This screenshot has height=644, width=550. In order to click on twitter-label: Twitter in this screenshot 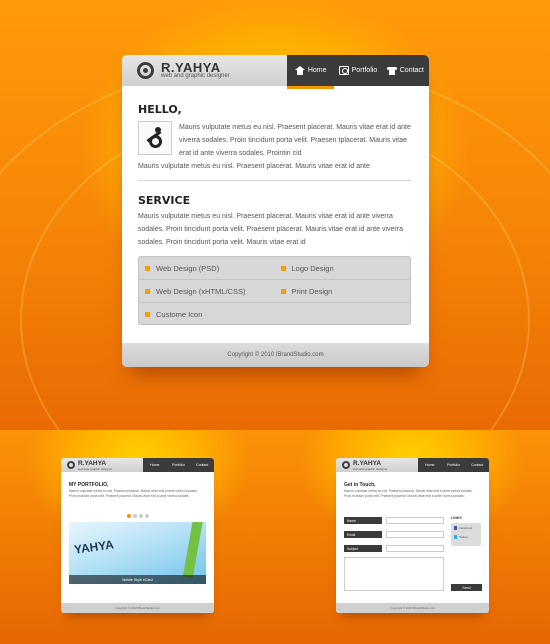, I will do `click(463, 536)`.